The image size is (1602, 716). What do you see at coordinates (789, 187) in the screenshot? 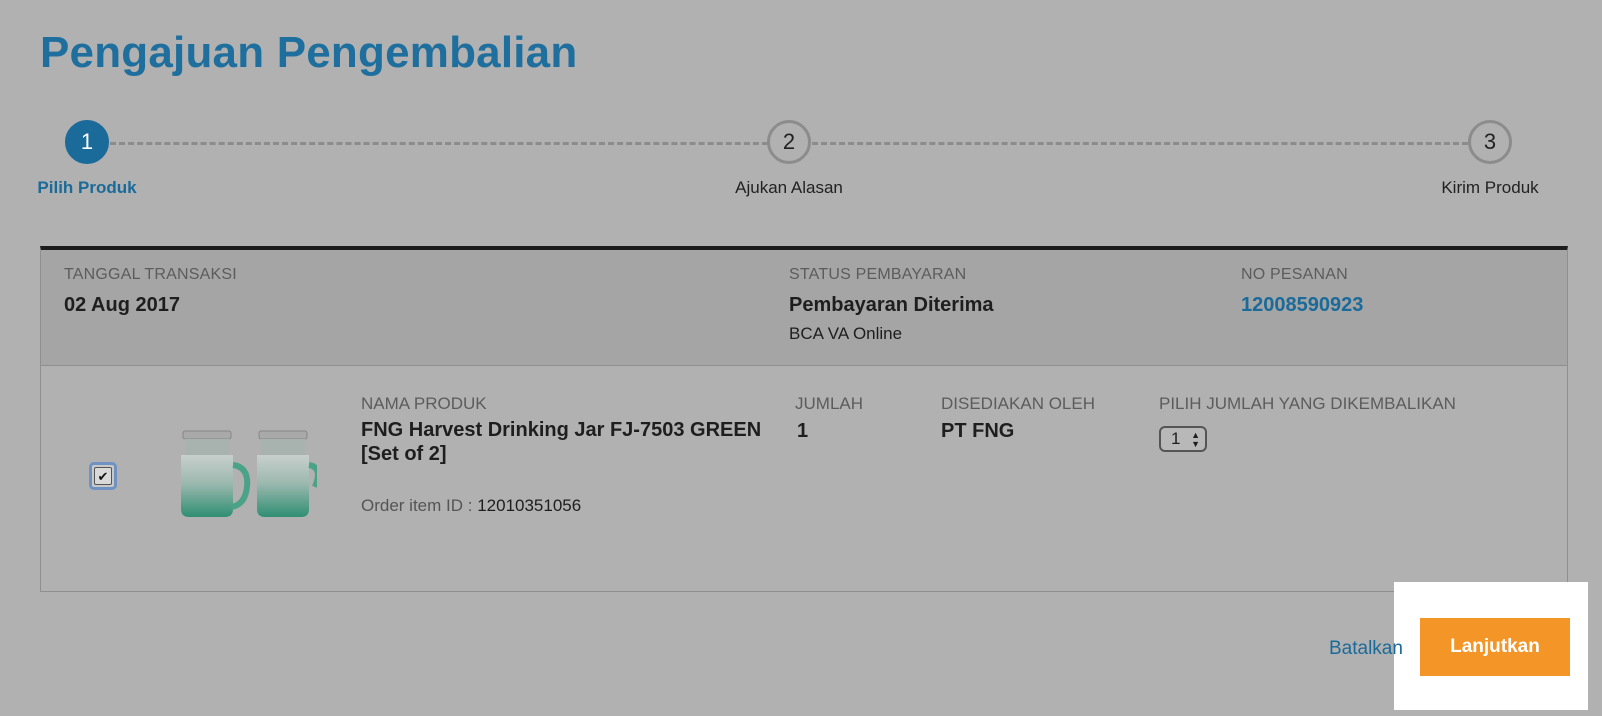
I see `step-2-label: Ajukan Alasan` at bounding box center [789, 187].